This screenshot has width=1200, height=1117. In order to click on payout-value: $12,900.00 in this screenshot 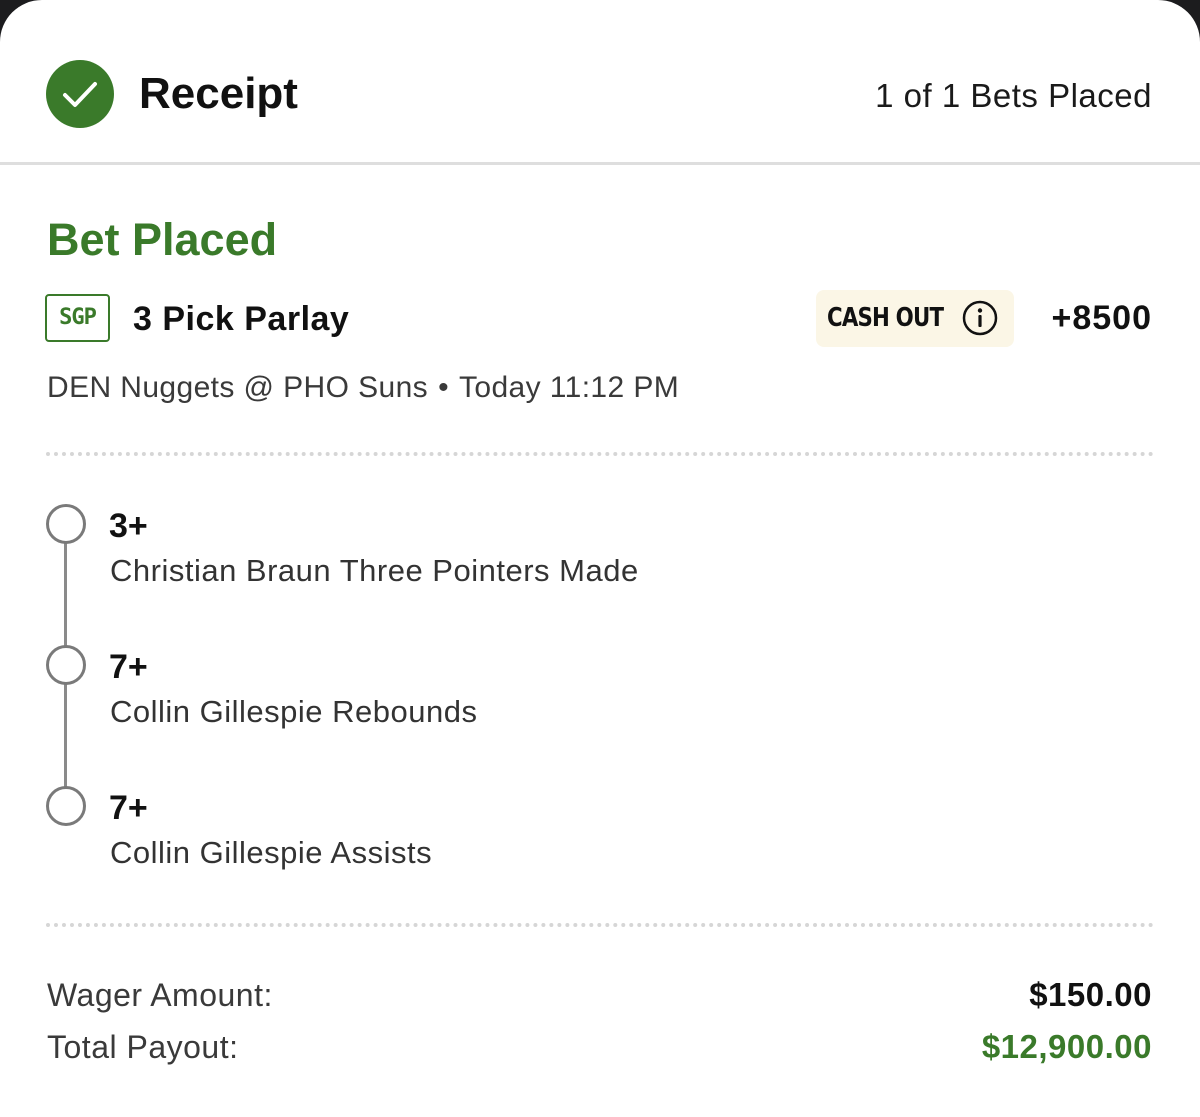, I will do `click(1066, 1046)`.